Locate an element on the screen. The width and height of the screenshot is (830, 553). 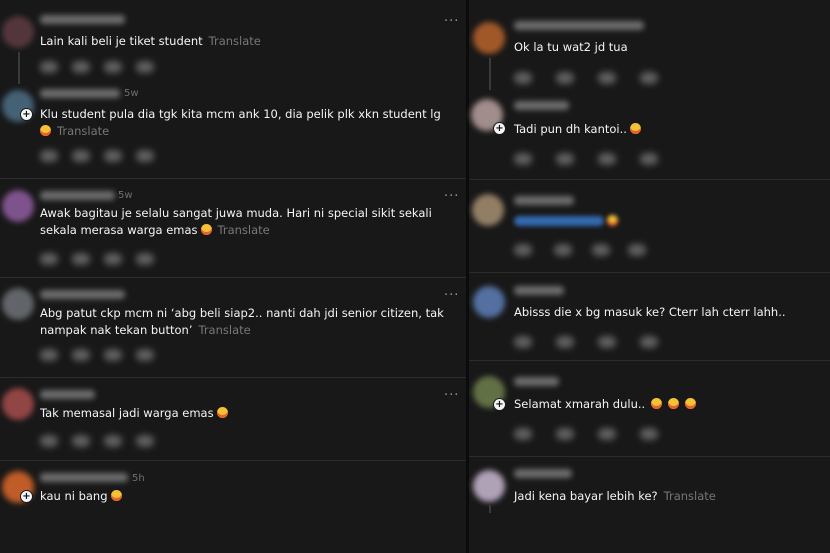
comment-item is located at coordinates (649, 226).